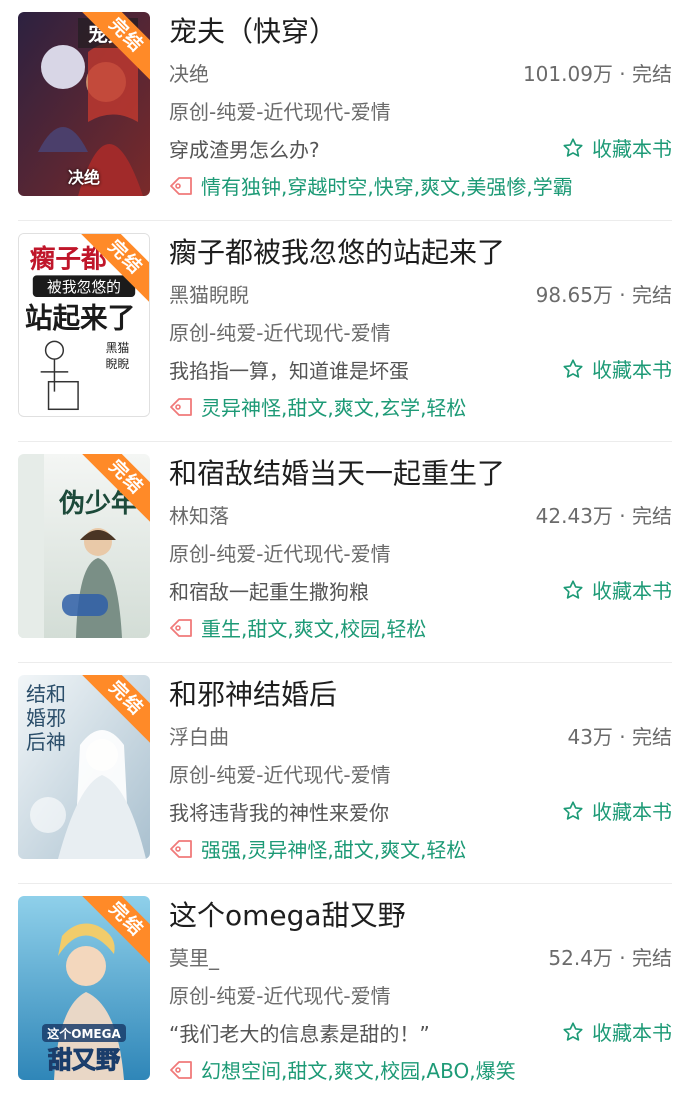 This screenshot has height=1093, width=690. Describe the element at coordinates (619, 737) in the screenshot. I see `book-stats: 43万 · 完结` at that location.